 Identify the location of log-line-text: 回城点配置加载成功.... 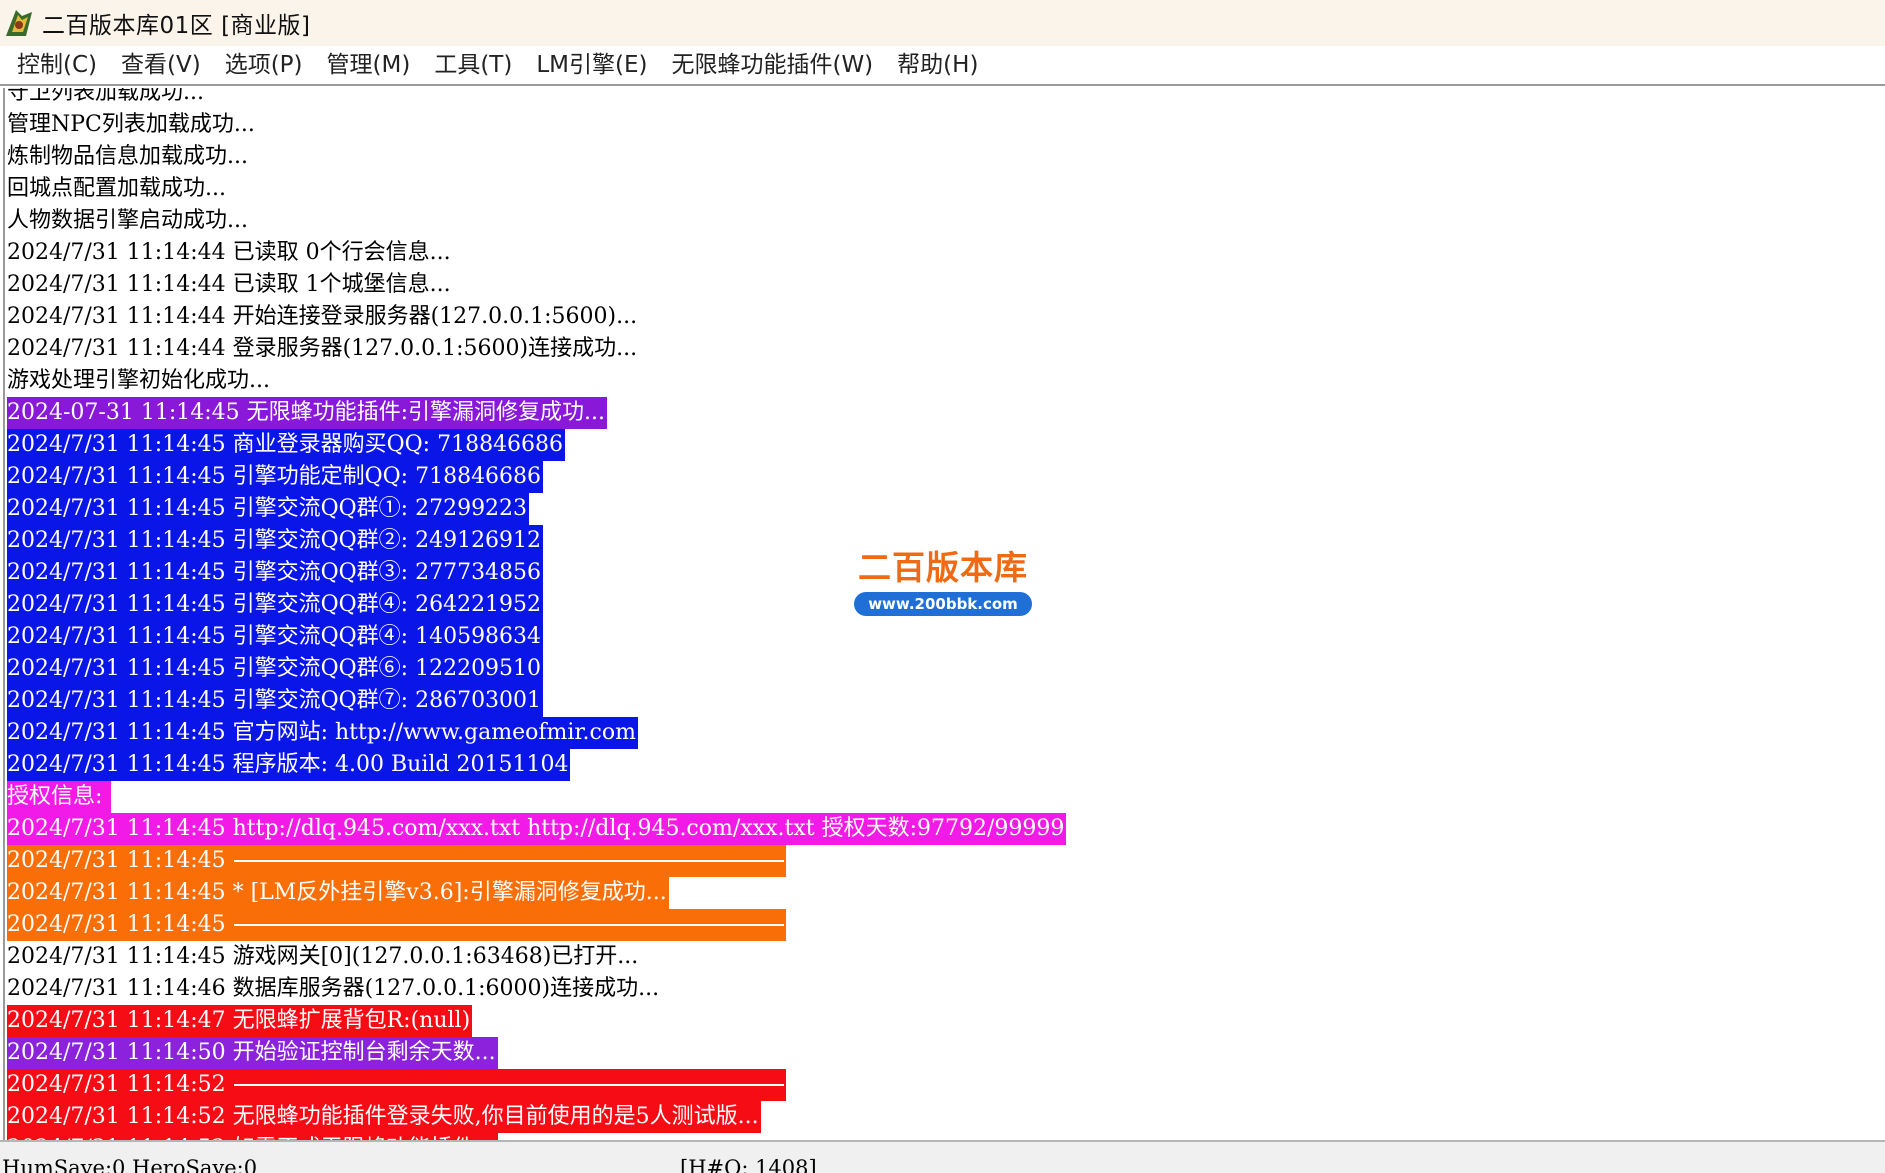
(116, 188).